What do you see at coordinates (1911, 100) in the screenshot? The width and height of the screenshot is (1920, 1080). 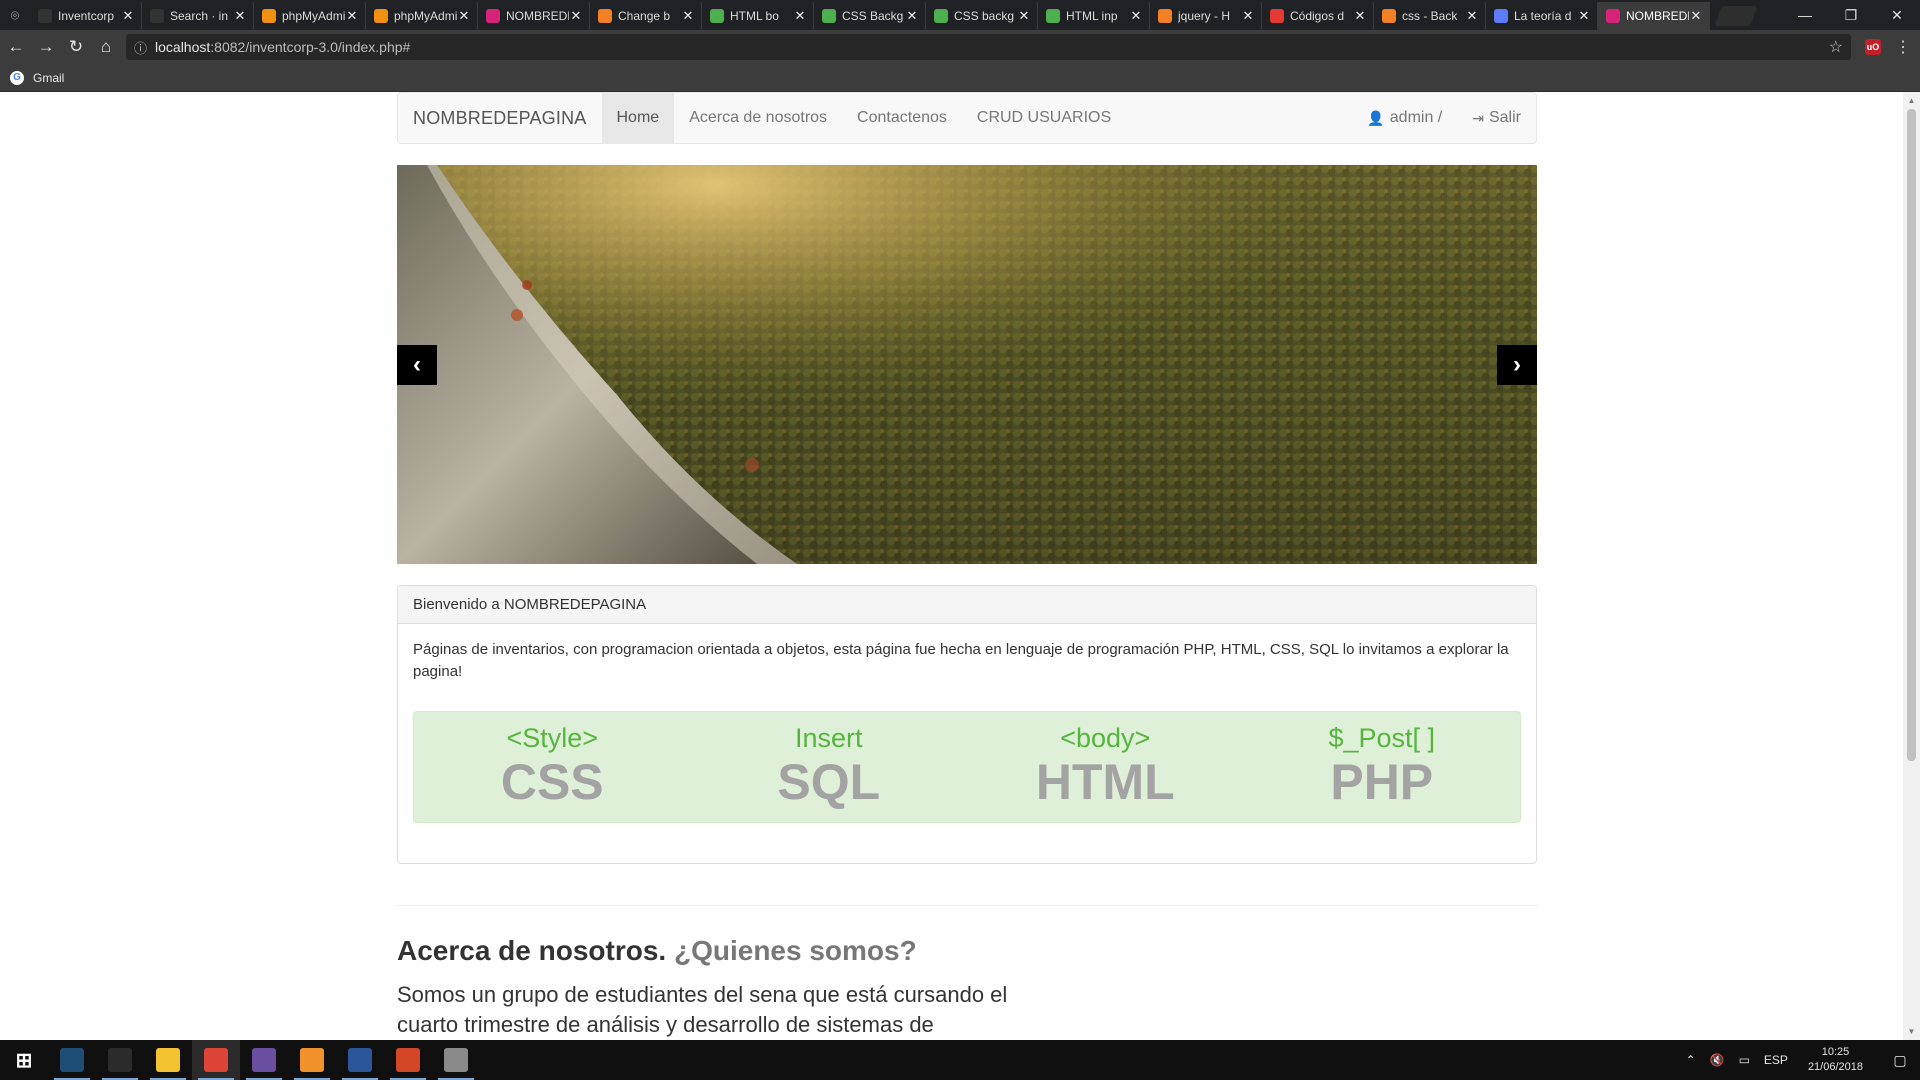 I see `scroll-up-icon: ▲` at bounding box center [1911, 100].